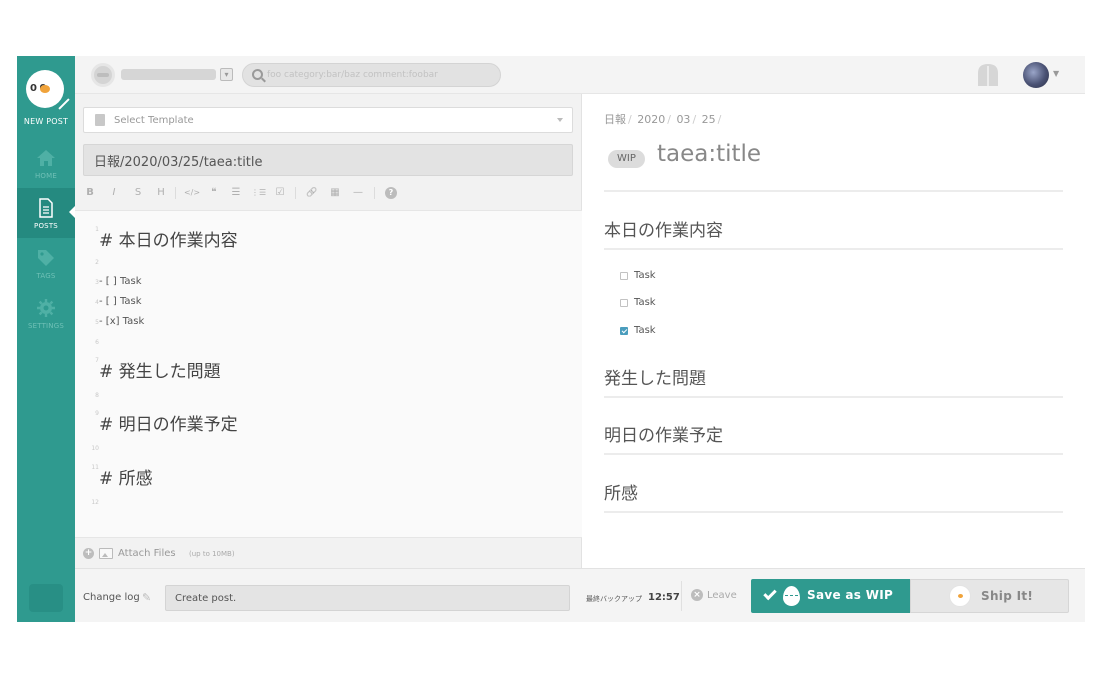 The height and width of the screenshot is (700, 1100). Describe the element at coordinates (160, 372) in the screenshot. I see `editor-line: # 発生した問題` at that location.